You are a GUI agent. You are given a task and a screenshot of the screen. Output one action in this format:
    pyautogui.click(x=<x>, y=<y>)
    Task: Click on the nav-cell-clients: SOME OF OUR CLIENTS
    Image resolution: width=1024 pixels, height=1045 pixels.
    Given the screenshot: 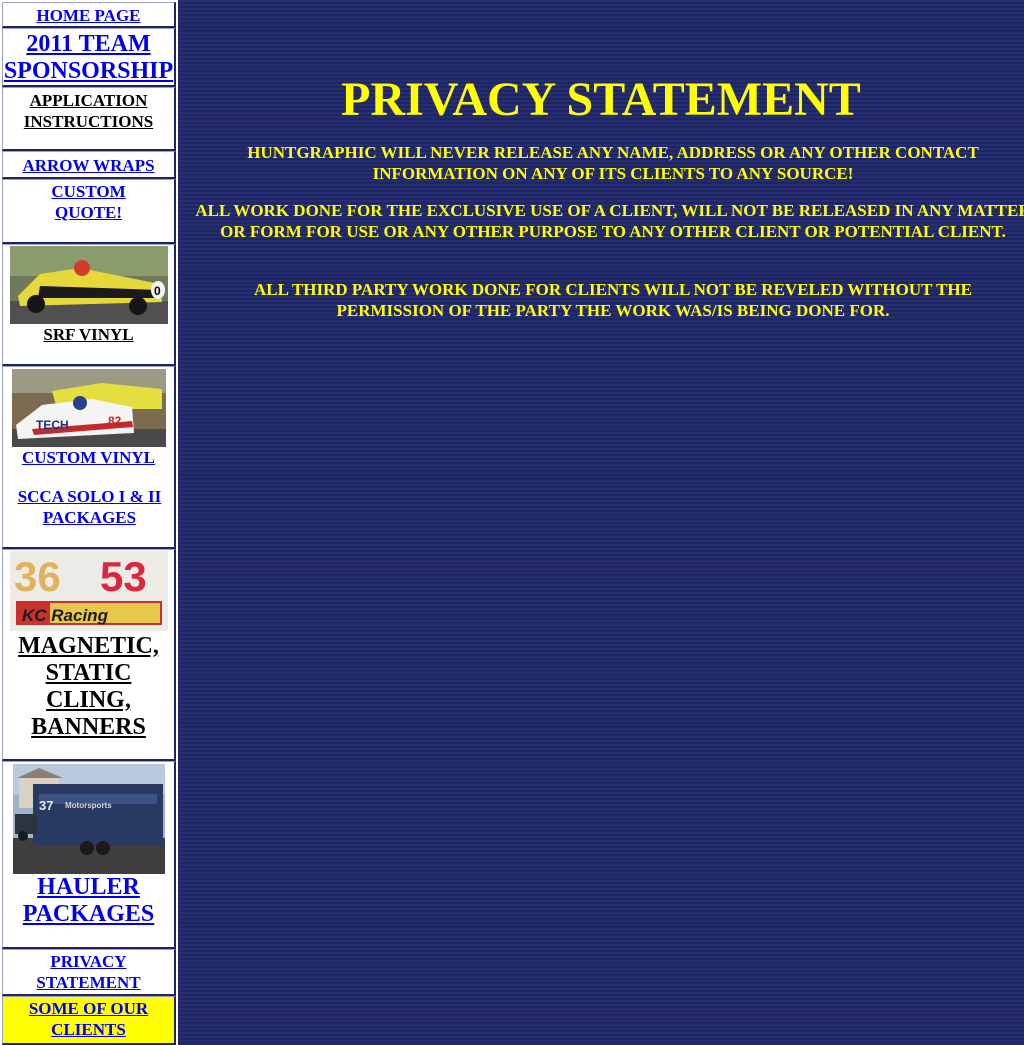 What is the action you would take?
    pyautogui.click(x=89, y=1020)
    